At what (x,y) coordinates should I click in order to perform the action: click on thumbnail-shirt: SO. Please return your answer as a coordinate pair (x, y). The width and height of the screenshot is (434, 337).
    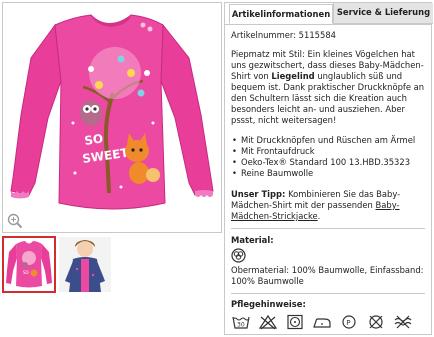
    Looking at the image, I should click on (29, 264).